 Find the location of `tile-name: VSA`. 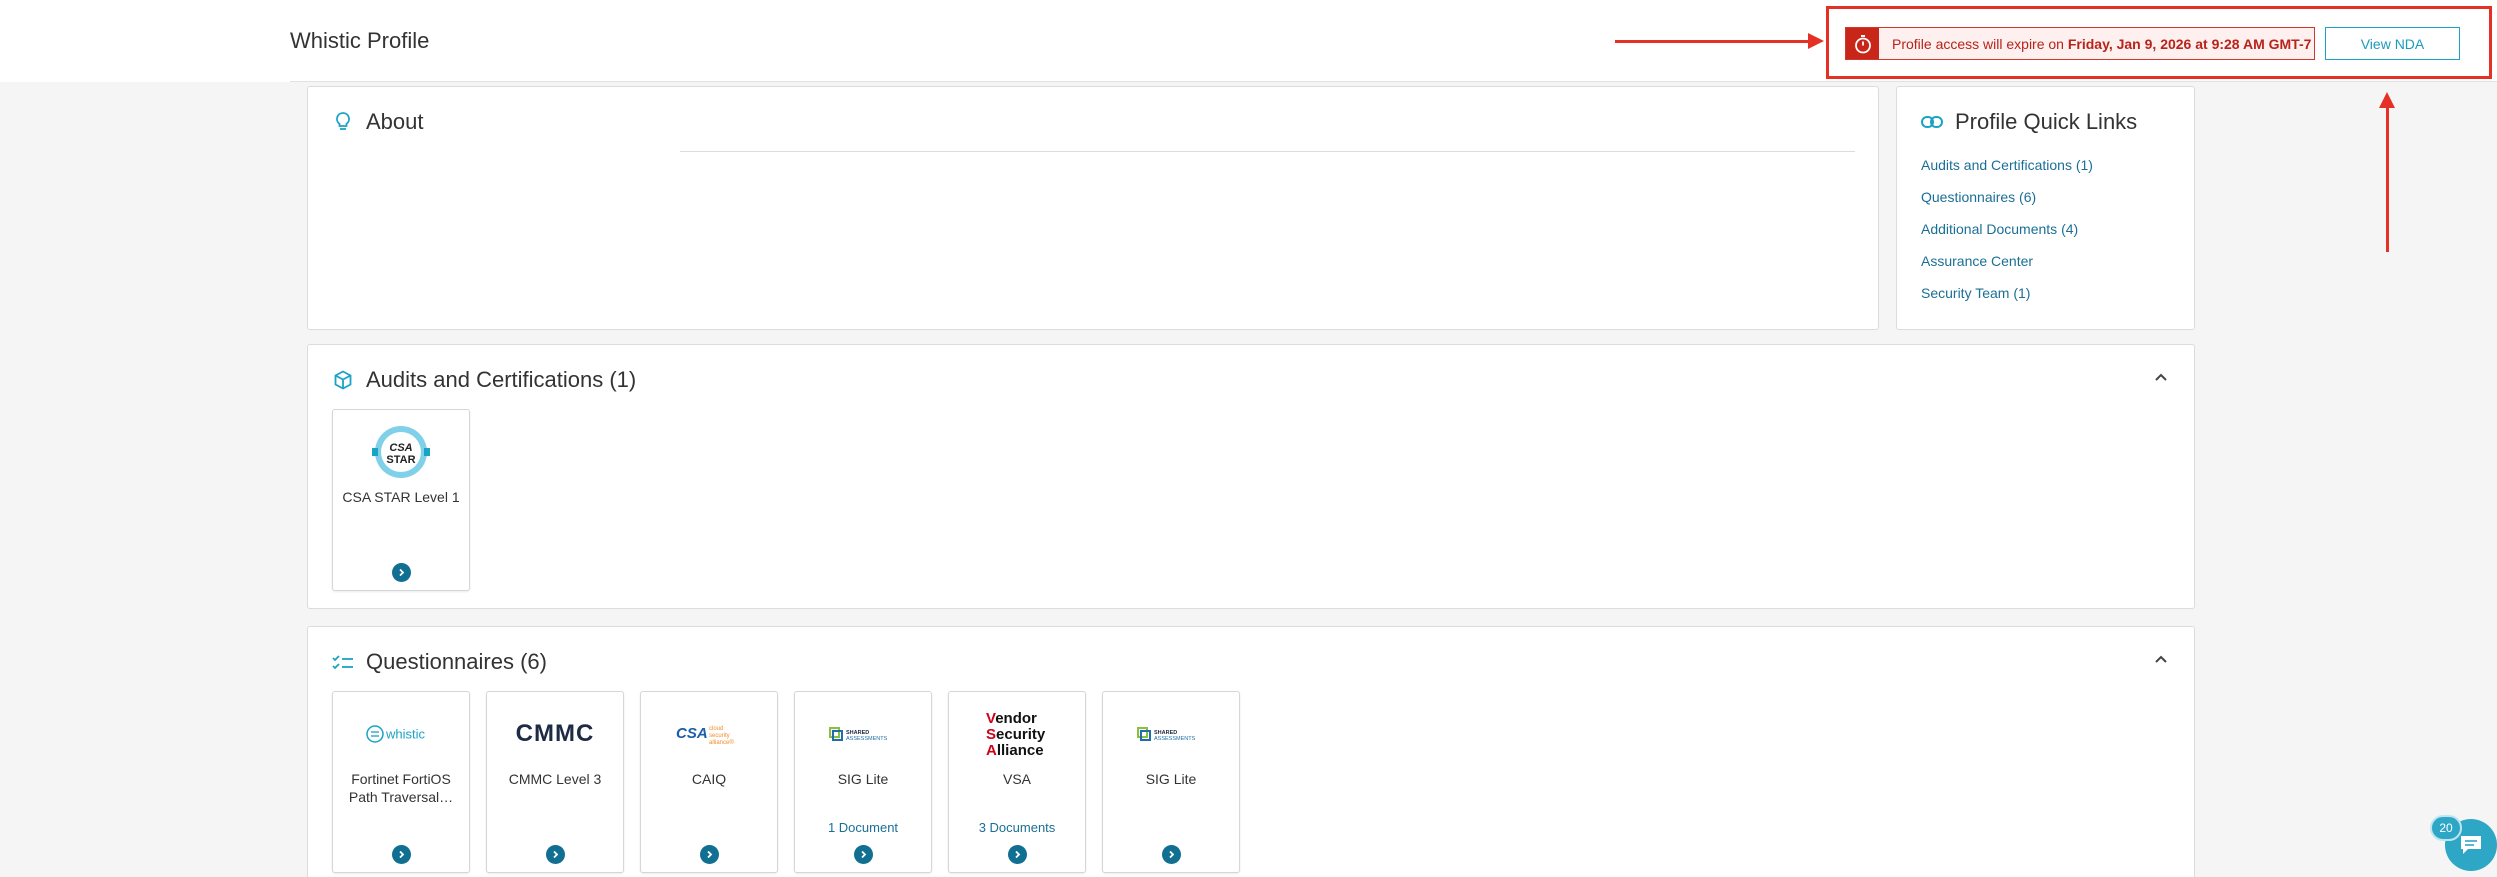

tile-name: VSA is located at coordinates (1016, 779).